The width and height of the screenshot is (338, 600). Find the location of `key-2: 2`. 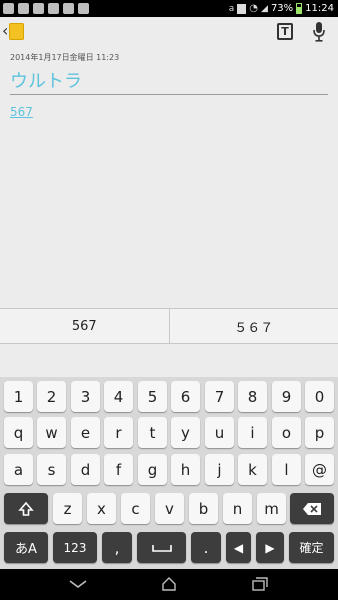

key-2: 2 is located at coordinates (51, 396).